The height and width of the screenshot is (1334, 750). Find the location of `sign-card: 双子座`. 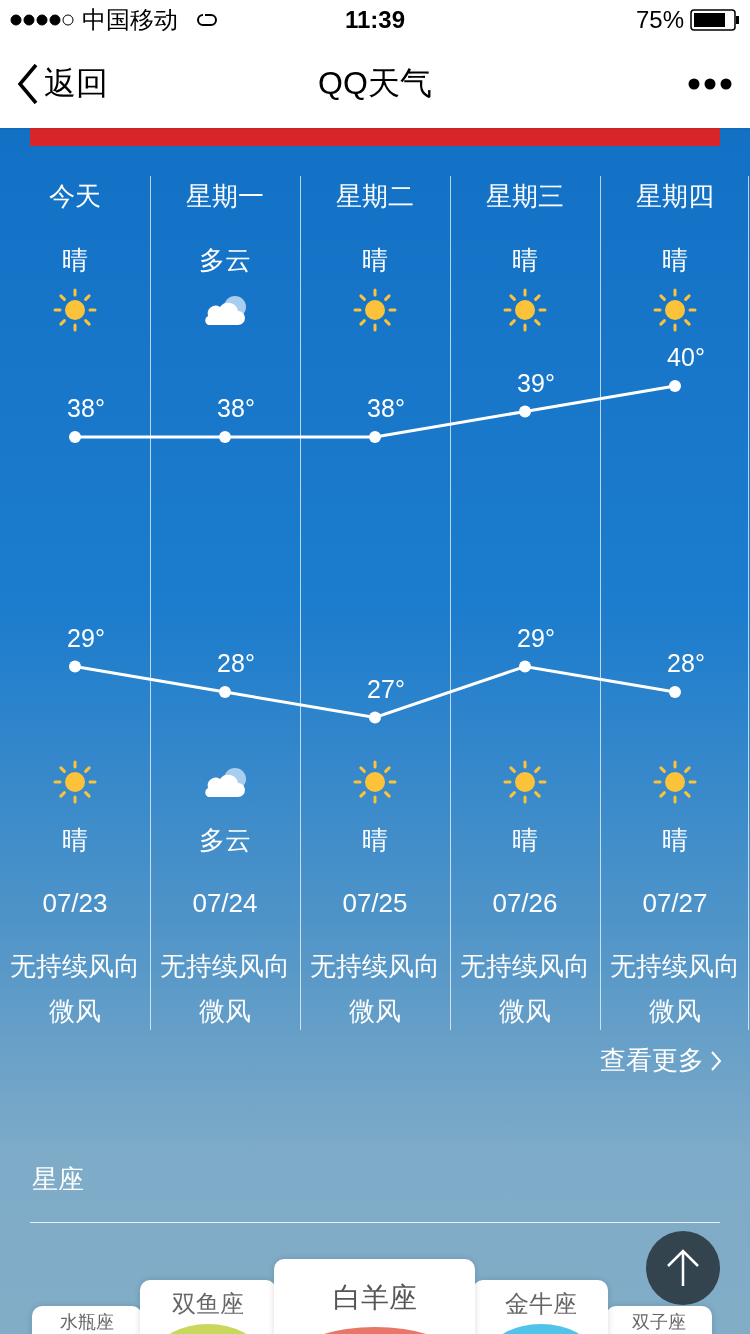

sign-card: 双子座 is located at coordinates (659, 1320).